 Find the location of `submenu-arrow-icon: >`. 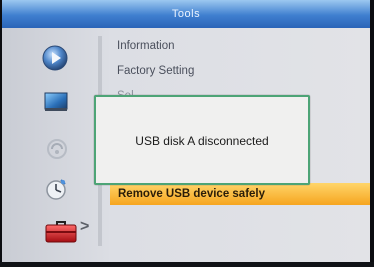

submenu-arrow-icon: > is located at coordinates (85, 226).